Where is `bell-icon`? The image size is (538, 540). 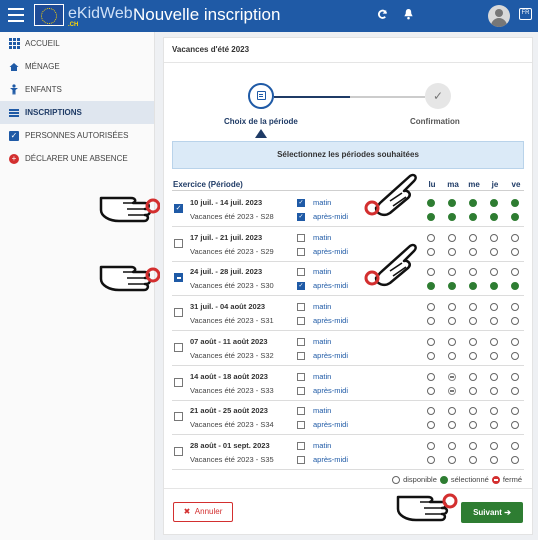 bell-icon is located at coordinates (408, 15).